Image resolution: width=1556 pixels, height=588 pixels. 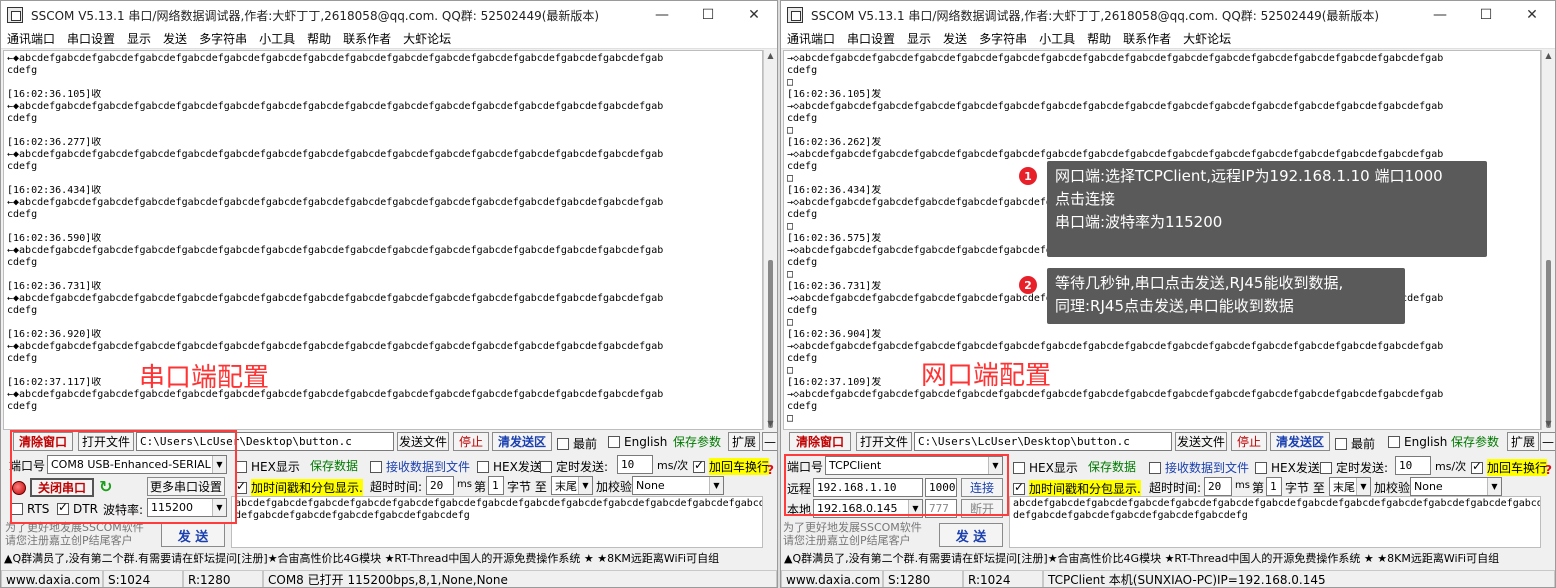 I want to click on scroll-thumb, so click(x=770, y=344).